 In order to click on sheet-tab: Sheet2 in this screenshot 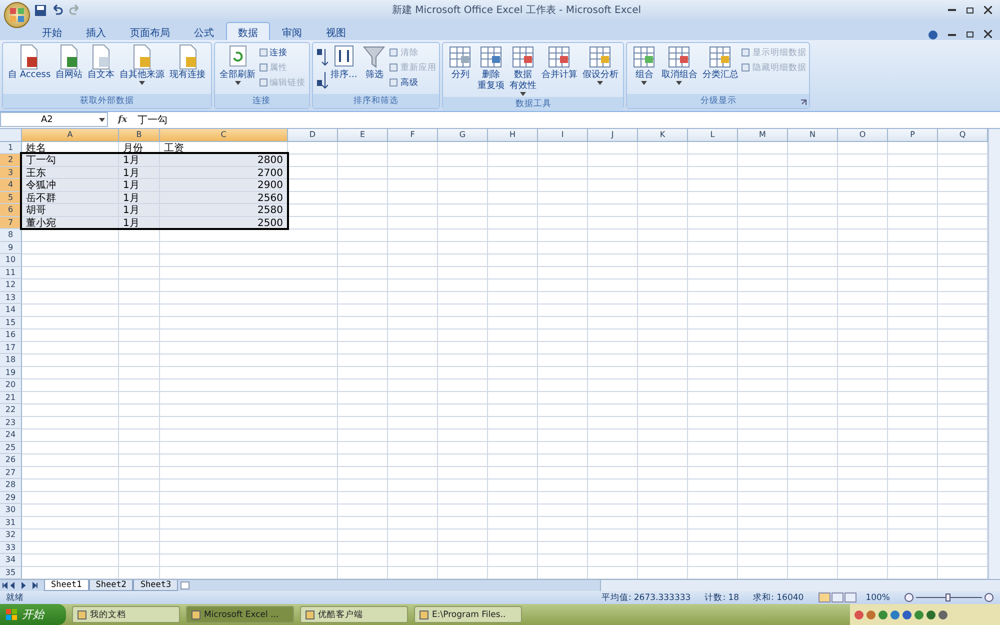, I will do `click(111, 586)`.